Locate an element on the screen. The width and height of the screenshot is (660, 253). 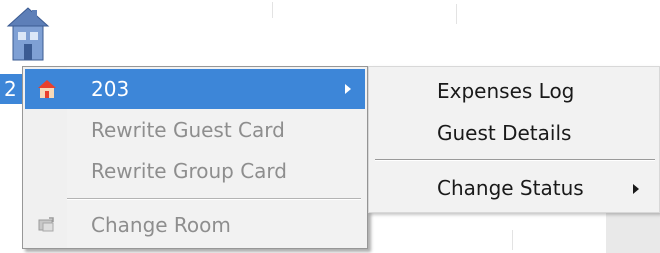
menu-item-rewrite-guest-card: Rewrite Guest Card is located at coordinates (195, 130).